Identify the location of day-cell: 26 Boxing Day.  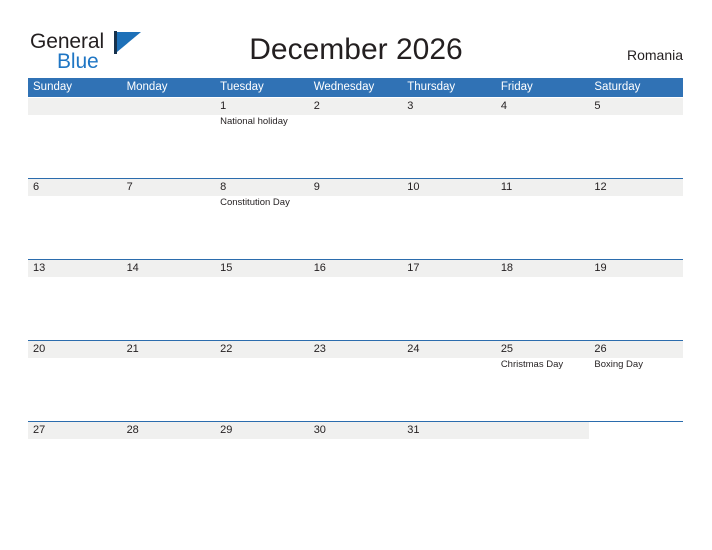
(636, 380).